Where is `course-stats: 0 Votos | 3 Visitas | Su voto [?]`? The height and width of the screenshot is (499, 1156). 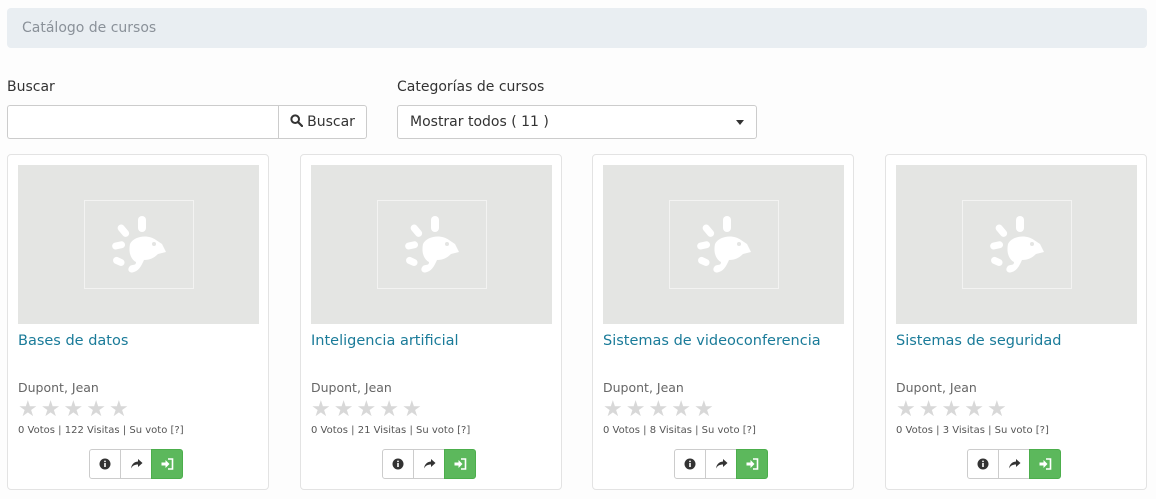 course-stats: 0 Votos | 3 Visitas | Su voto [?] is located at coordinates (972, 430).